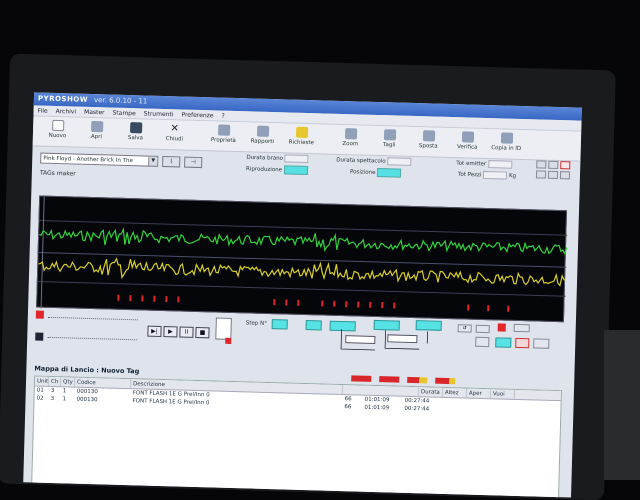  What do you see at coordinates (55, 381) in the screenshot?
I see `col-ch: Ch` at bounding box center [55, 381].